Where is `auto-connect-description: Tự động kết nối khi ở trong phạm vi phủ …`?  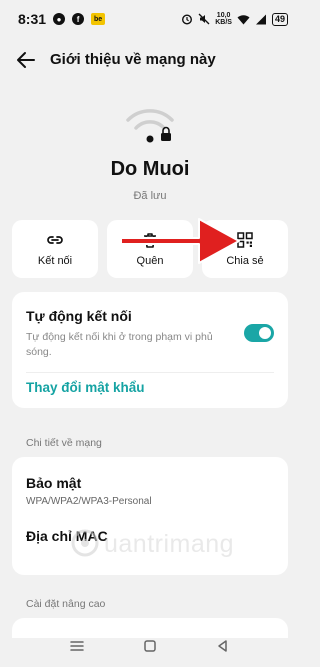
auto-connect-description: Tự động kết nối khi ở trong phạm vi phủ … is located at coordinates (119, 344).